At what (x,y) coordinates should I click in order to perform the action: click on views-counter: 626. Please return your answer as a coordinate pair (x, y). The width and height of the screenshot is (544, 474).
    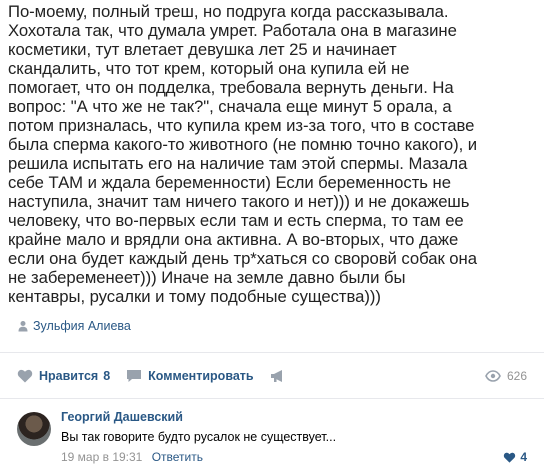
    Looking at the image, I should click on (506, 376).